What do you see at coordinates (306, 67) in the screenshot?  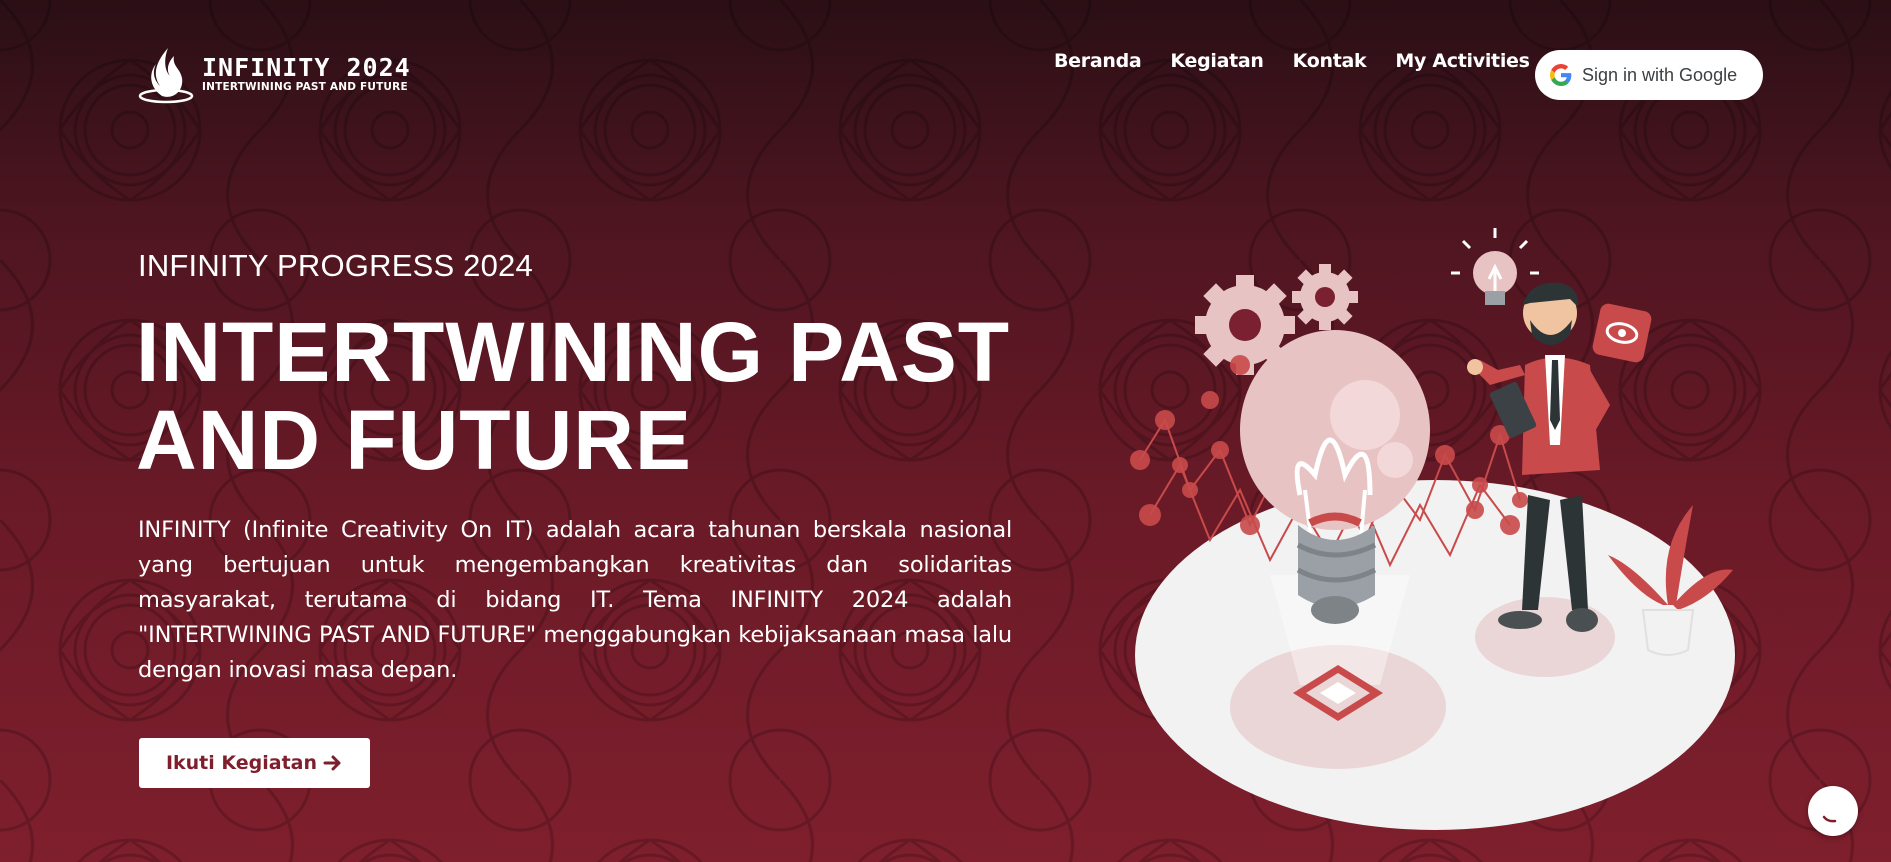 I see `brand-title: INFINITY 2024` at bounding box center [306, 67].